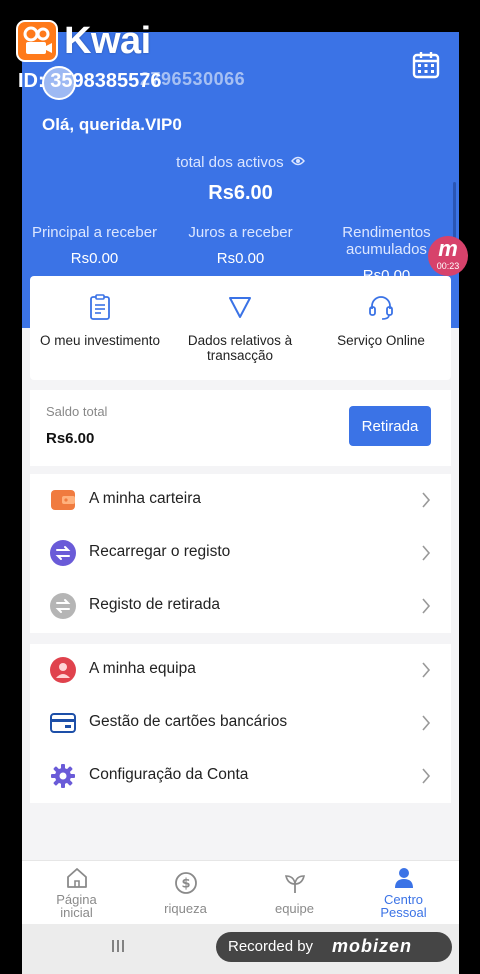  I want to click on greeting-text: Olá, querida.VIP0, so click(112, 124).